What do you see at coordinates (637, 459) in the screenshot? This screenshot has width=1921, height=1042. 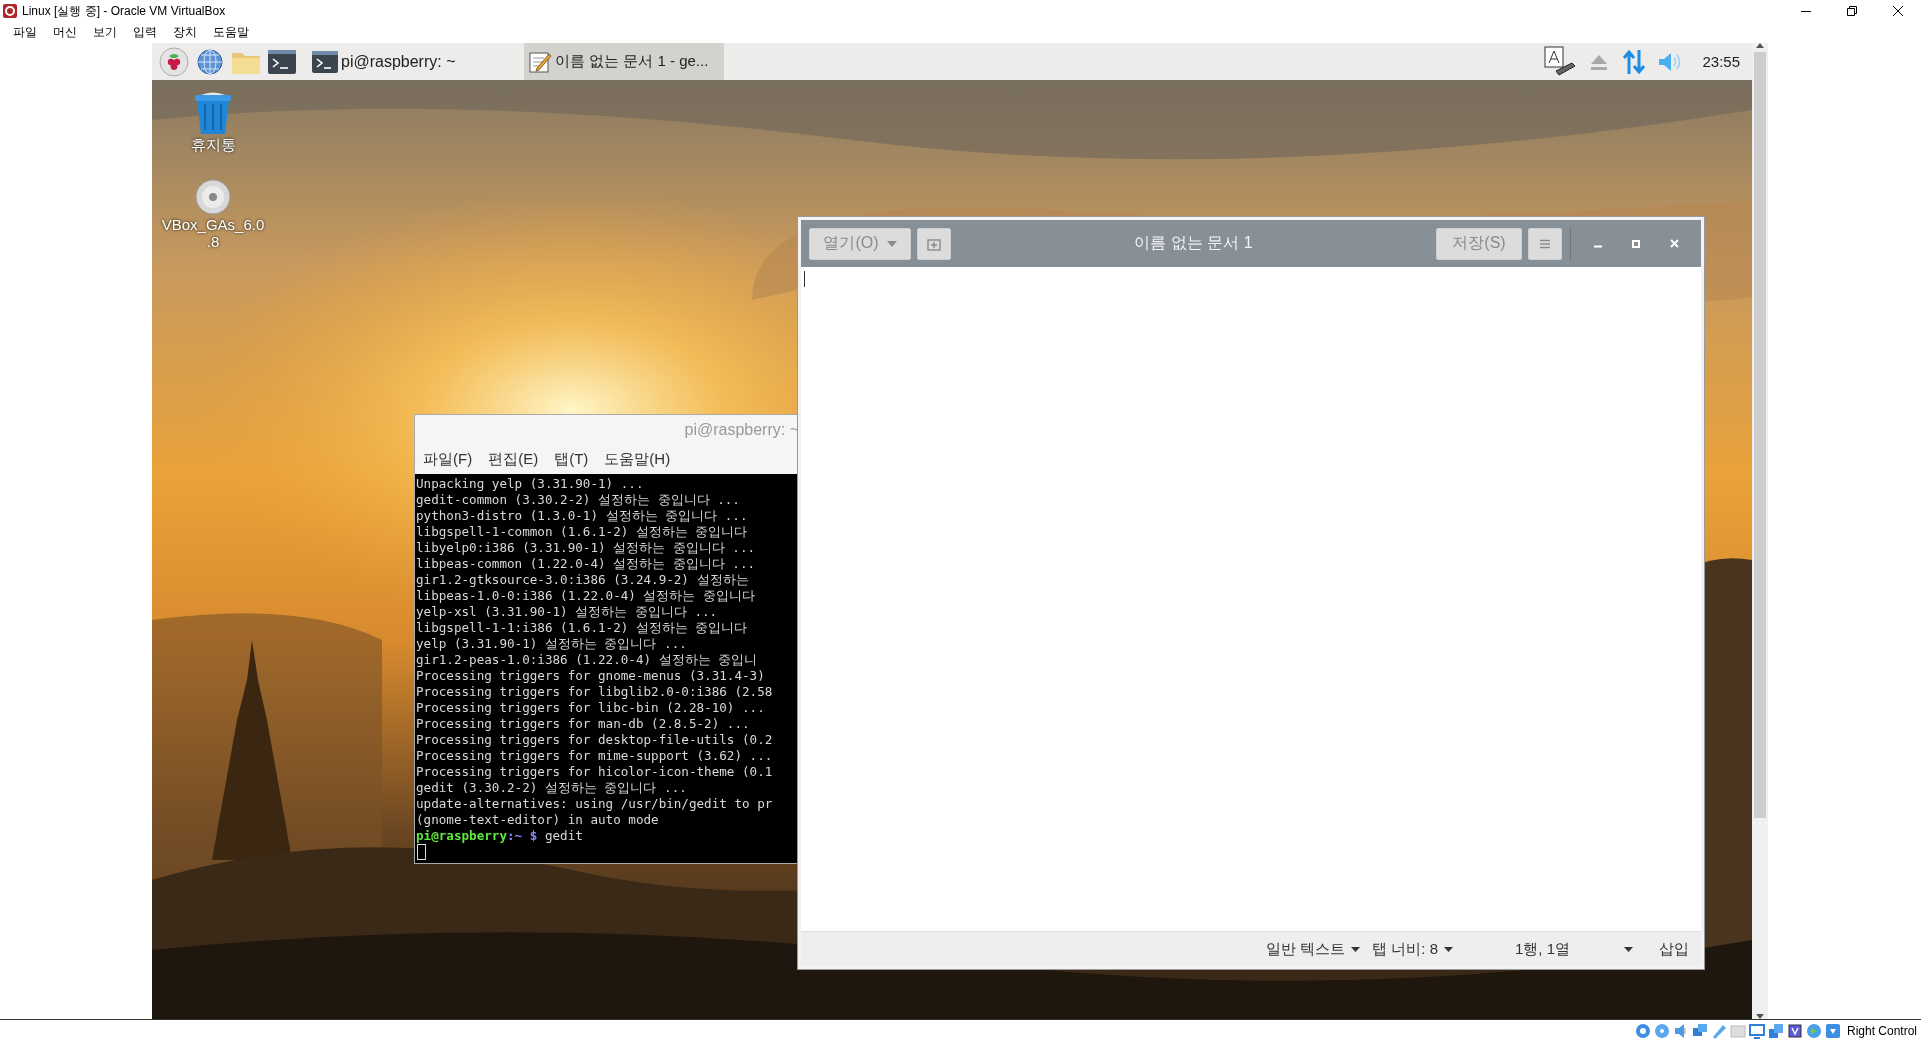 I see `menu-item: 도움말(H)` at bounding box center [637, 459].